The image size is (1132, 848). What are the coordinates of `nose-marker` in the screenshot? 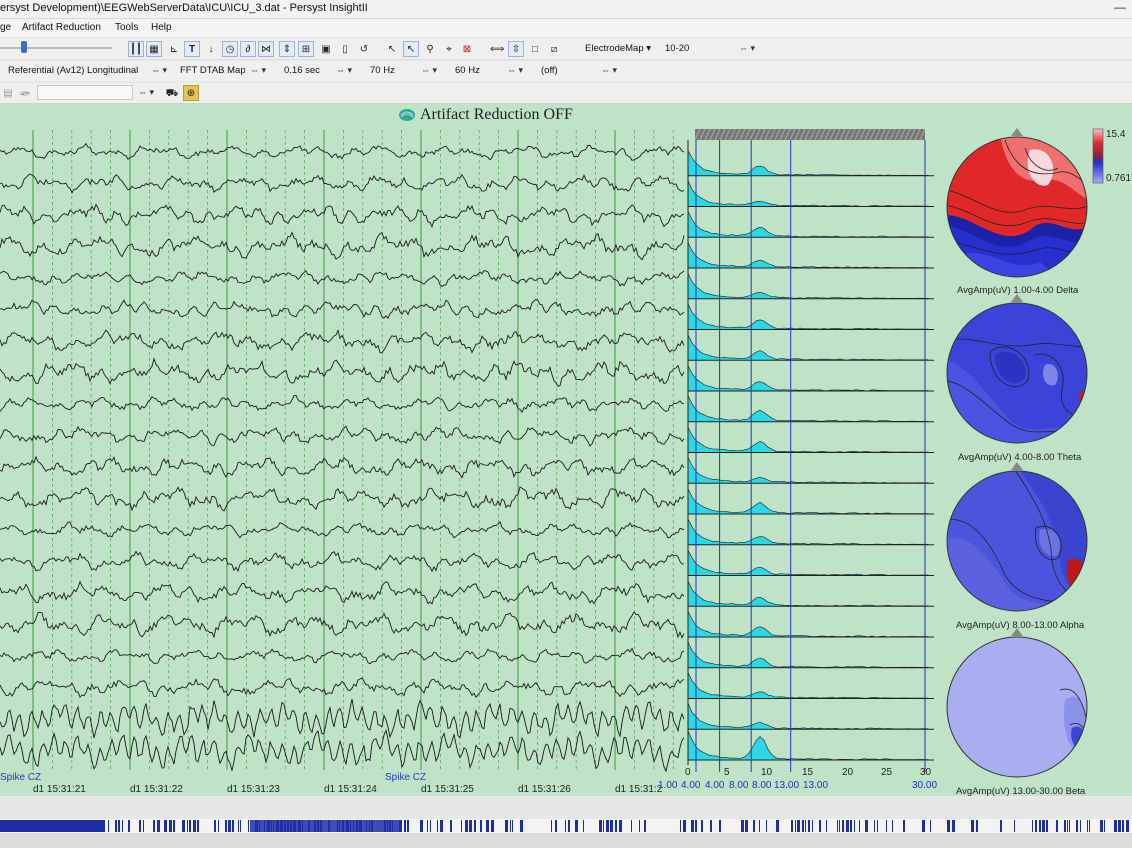 It's located at (1017, 466).